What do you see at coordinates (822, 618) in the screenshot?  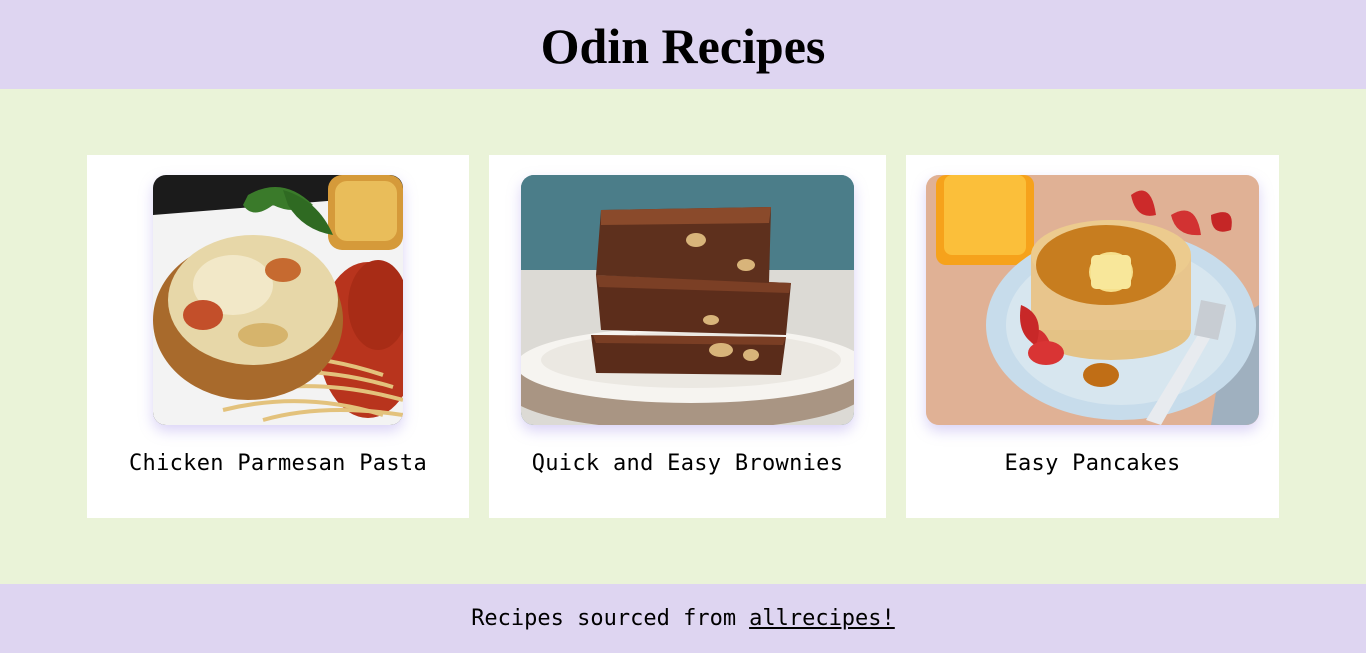 I see `allrecipes-link: allrecipes!` at bounding box center [822, 618].